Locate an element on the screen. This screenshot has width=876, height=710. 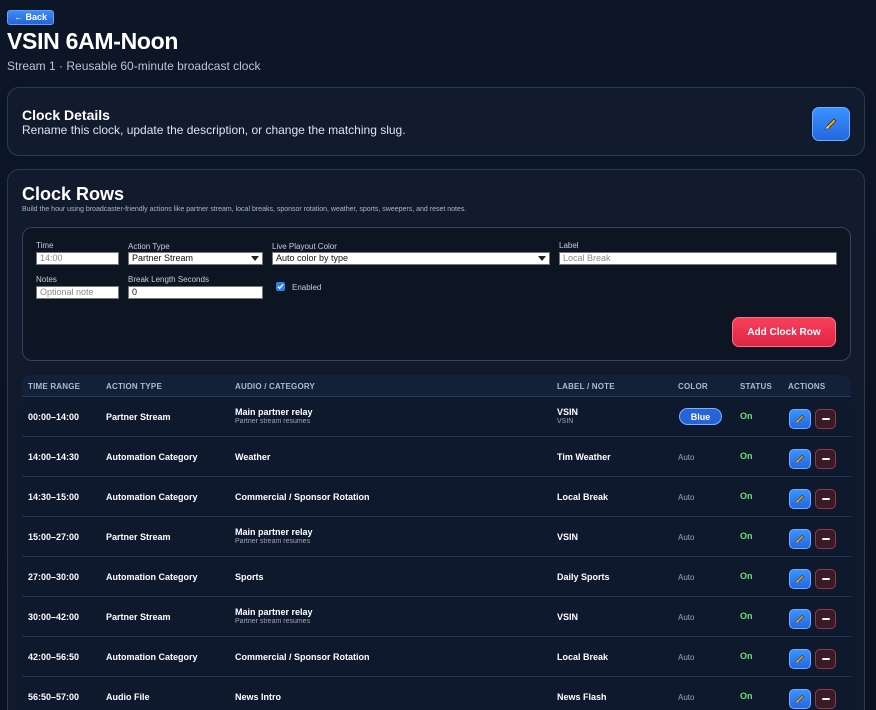
clock-rows-title: Clock Rows is located at coordinates (73, 194).